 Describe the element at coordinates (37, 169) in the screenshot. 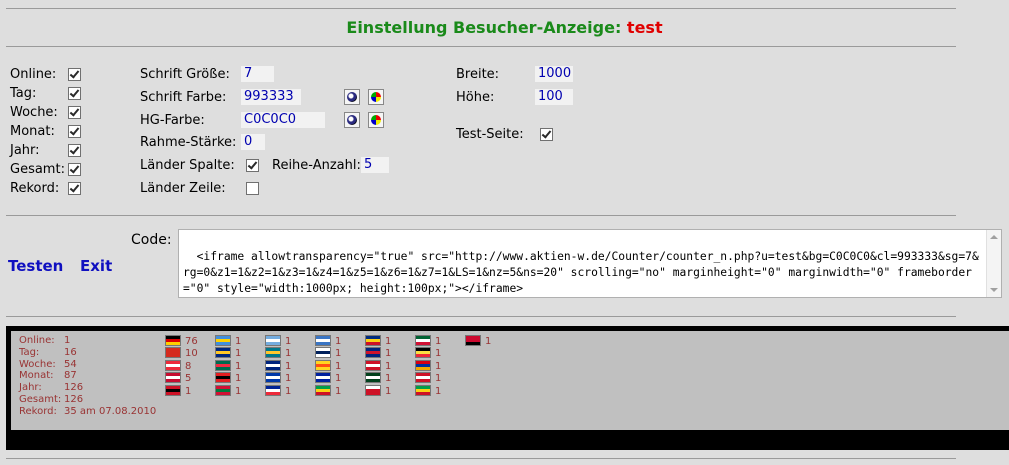

I see `gesamt-label: Gesamt:` at that location.